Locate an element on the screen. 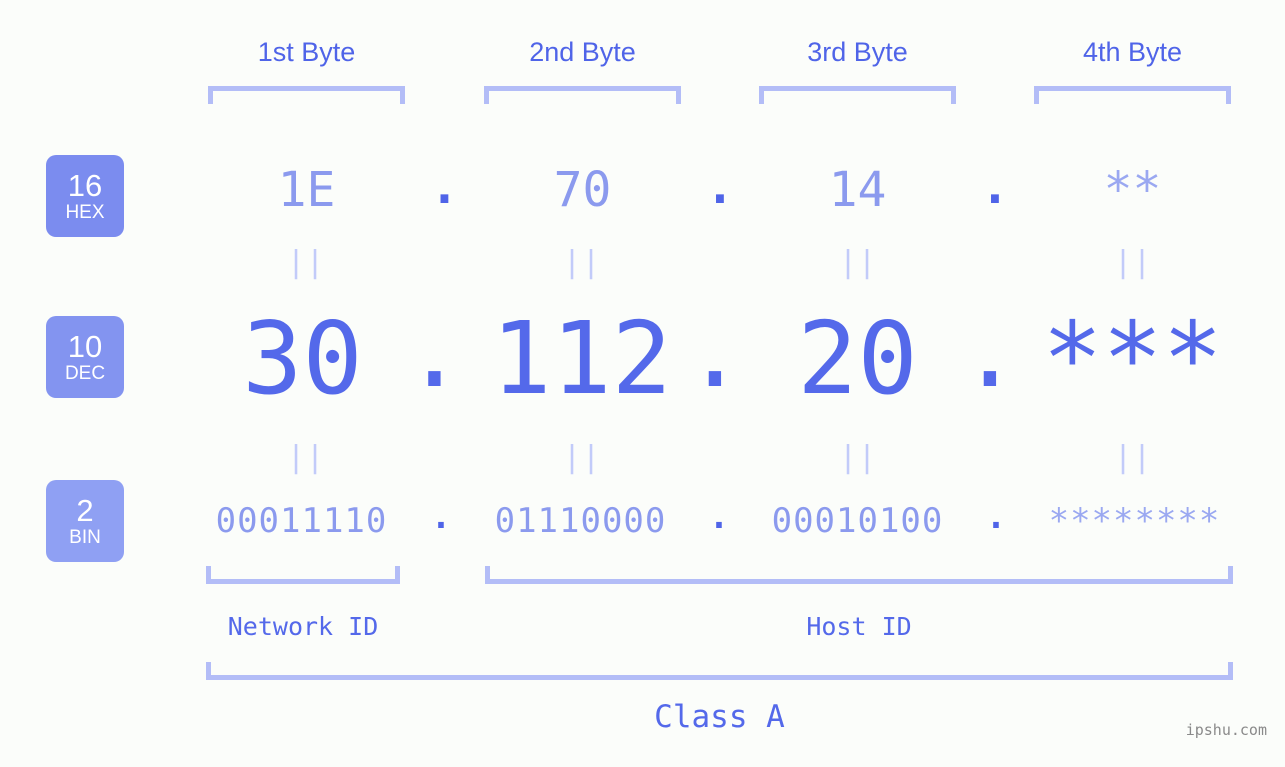 This screenshot has height=767, width=1285. bin-byte-3: 00010100 is located at coordinates (857, 521).